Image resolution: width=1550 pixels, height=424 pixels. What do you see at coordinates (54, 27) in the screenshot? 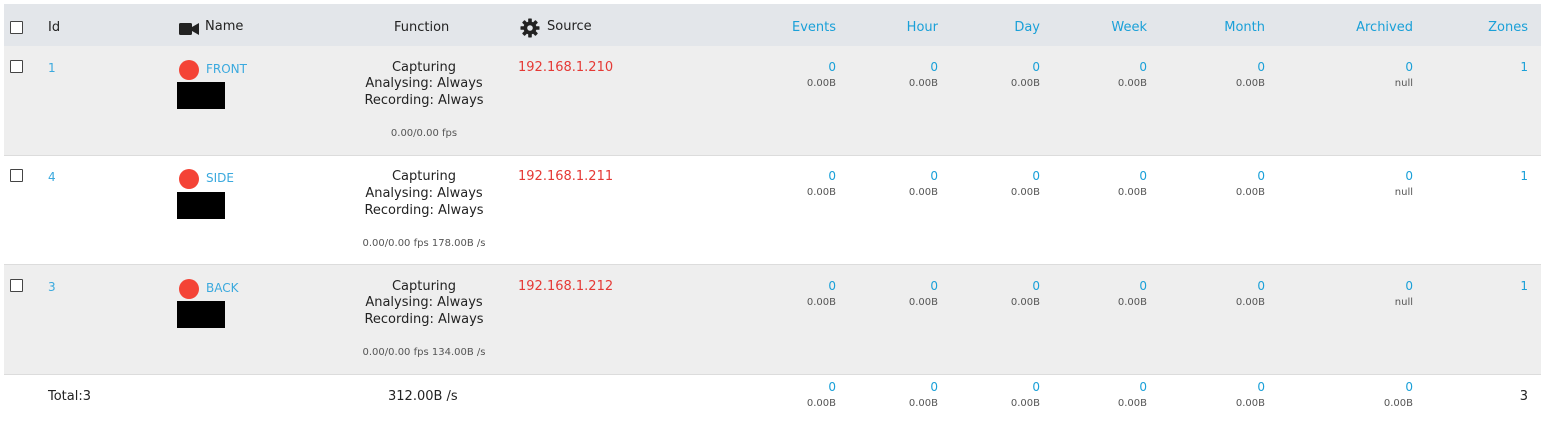
I see `column-header-id: Id` at bounding box center [54, 27].